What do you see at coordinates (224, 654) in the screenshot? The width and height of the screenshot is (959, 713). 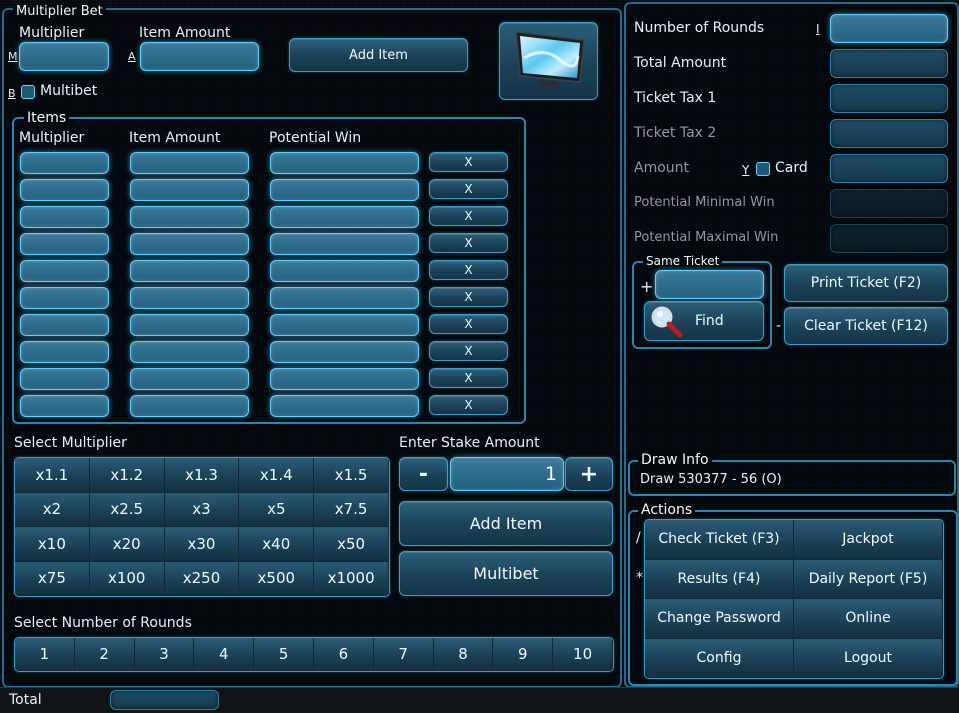 I see `rounds-option: 4` at bounding box center [224, 654].